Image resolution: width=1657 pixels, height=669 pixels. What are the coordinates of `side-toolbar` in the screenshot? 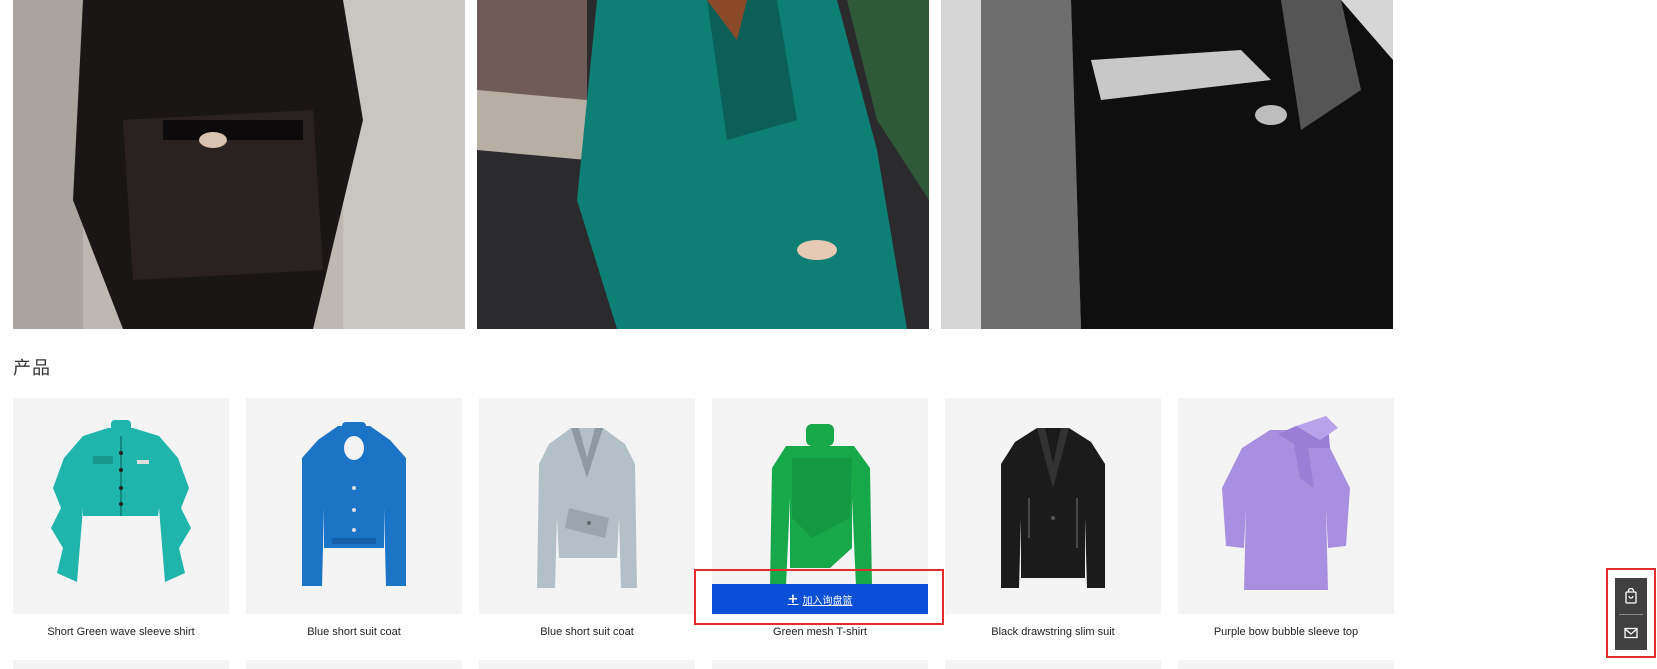 It's located at (1631, 614).